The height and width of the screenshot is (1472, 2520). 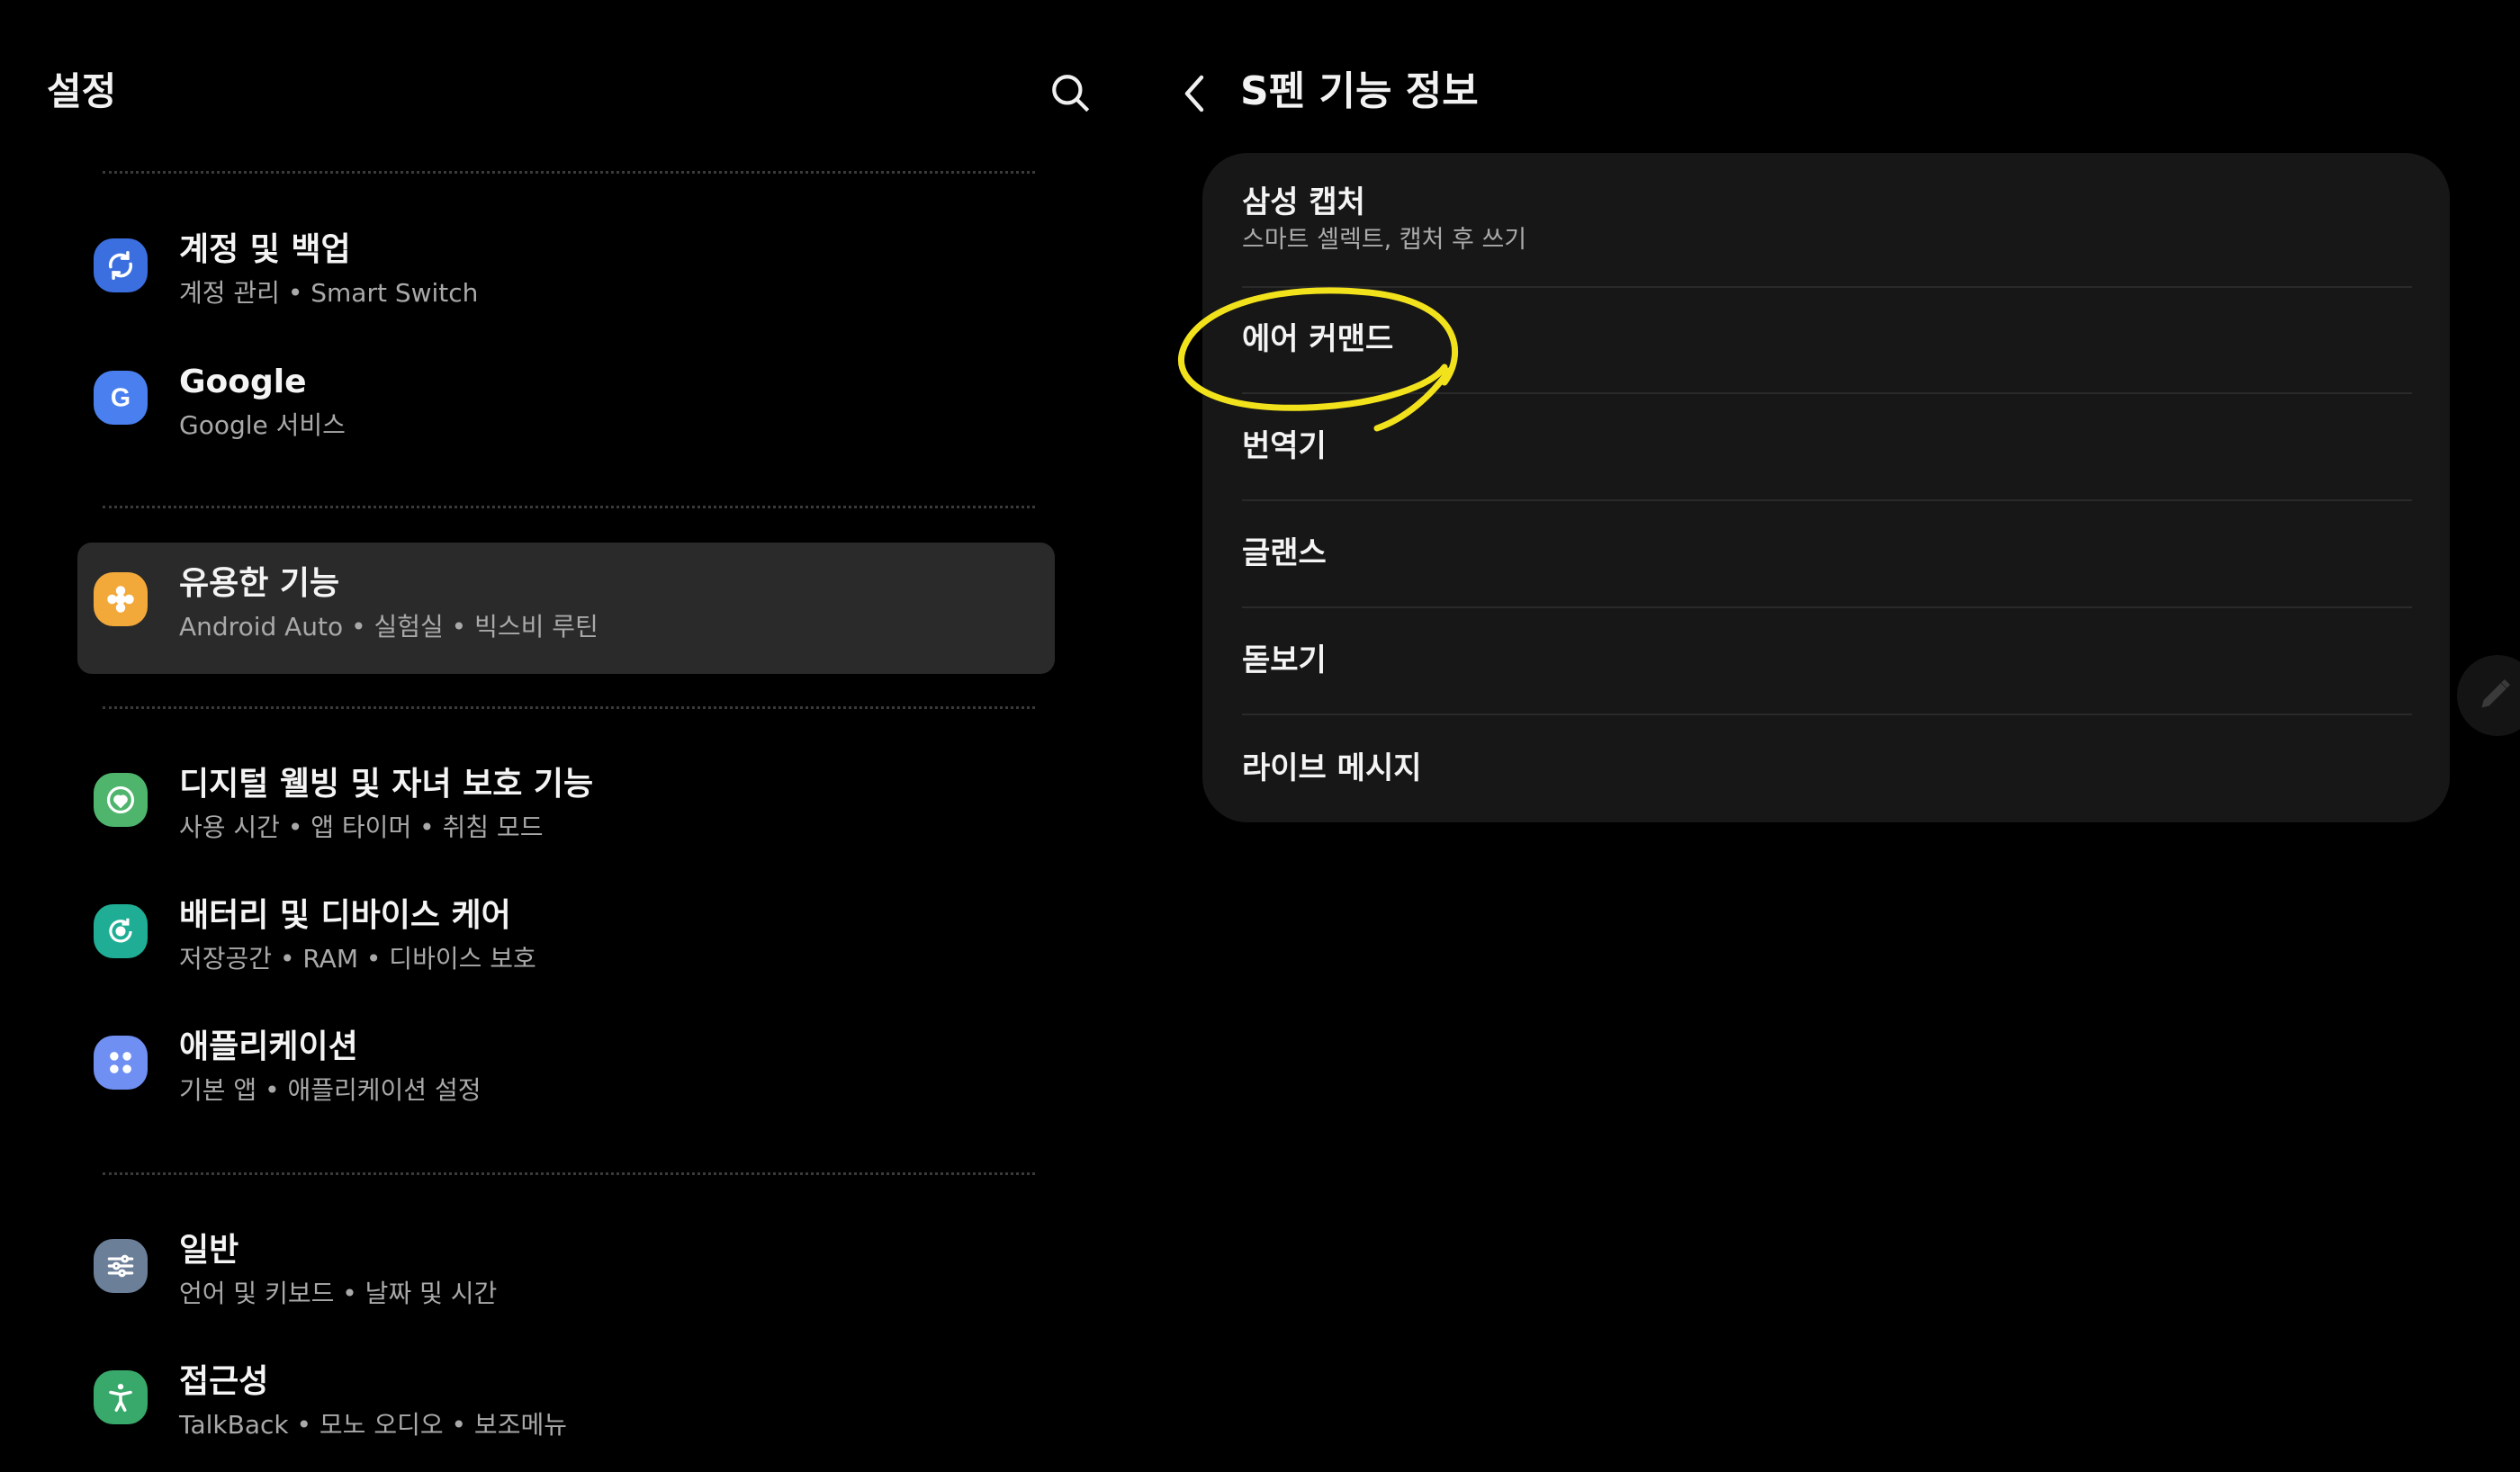 I want to click on item-subtitle: 기본 앱 • 애플리케이션 설정, so click(x=330, y=1090).